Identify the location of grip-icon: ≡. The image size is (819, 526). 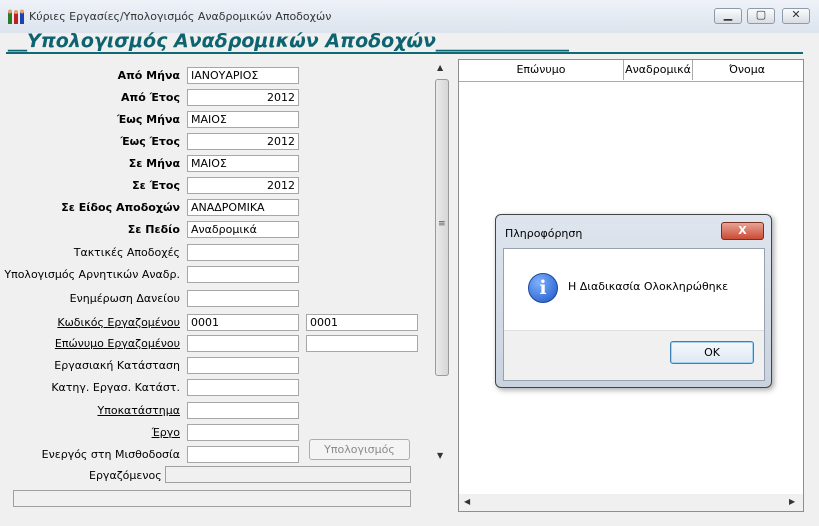
(442, 224).